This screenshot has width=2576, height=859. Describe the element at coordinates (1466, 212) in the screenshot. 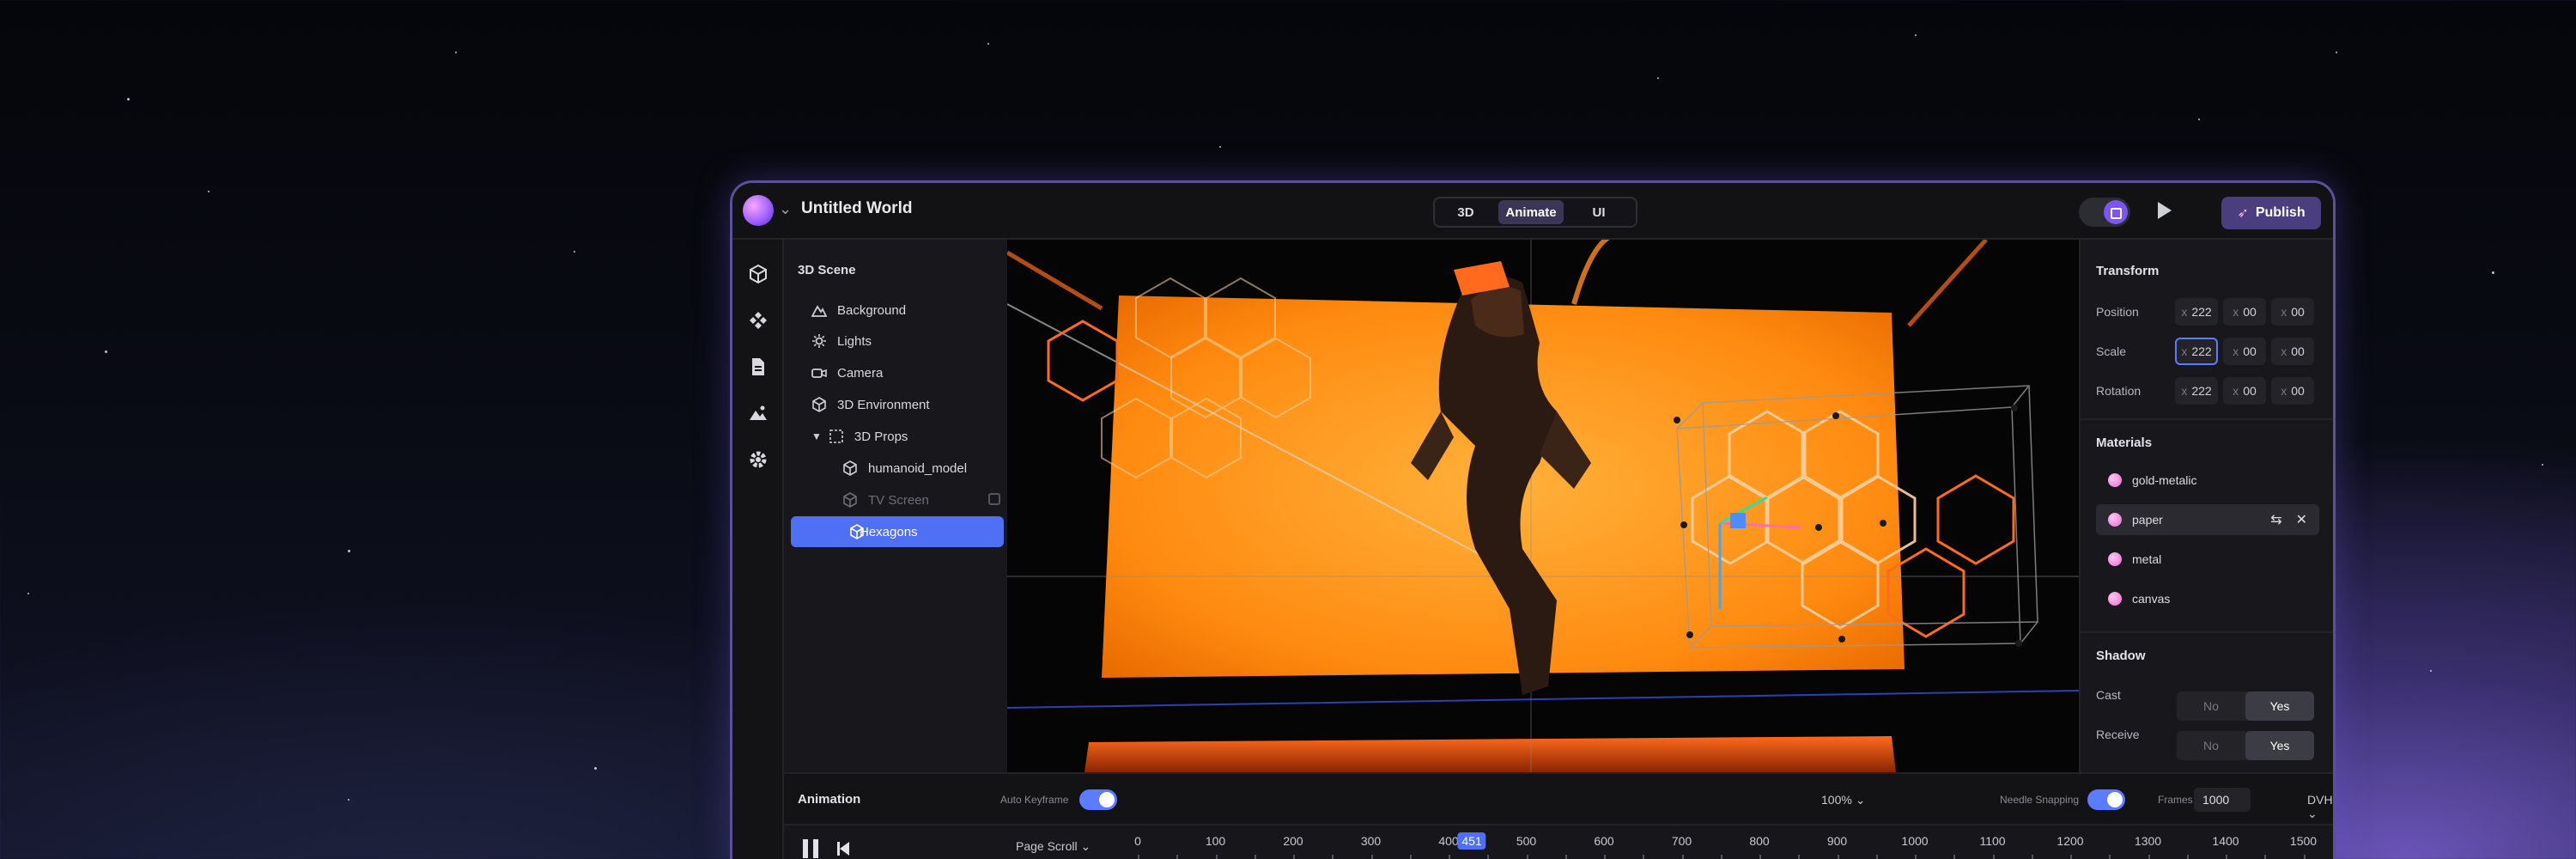

I see `mode-3d-tab: 3D` at that location.